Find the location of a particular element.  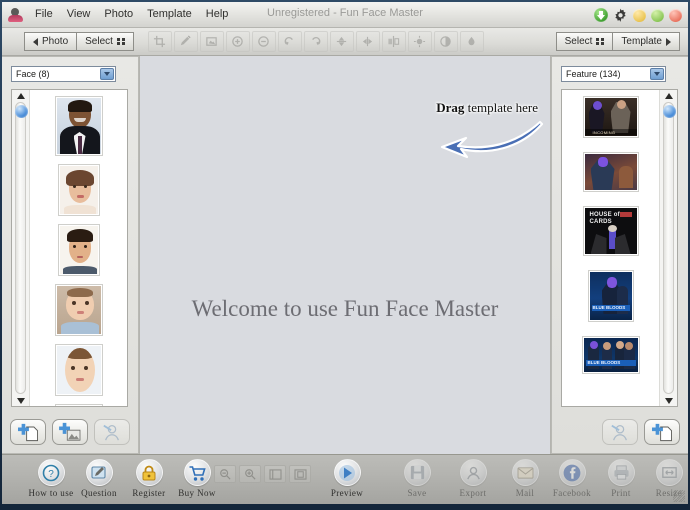

template-caption-5: BLUE BLOODS is located at coordinates (604, 362).